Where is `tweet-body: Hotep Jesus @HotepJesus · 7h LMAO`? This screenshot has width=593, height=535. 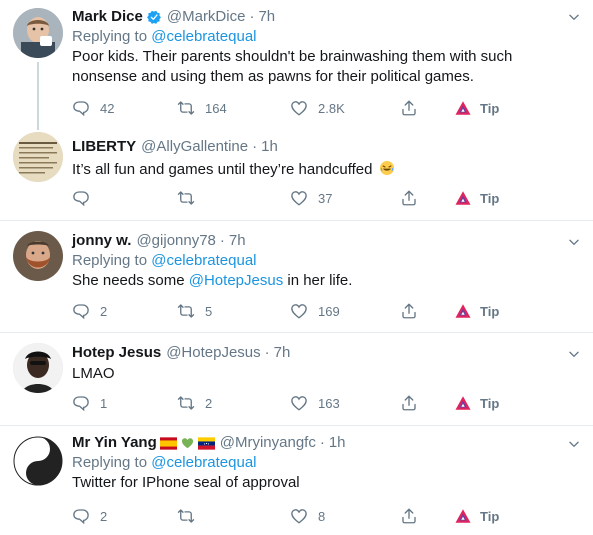 tweet-body: Hotep Jesus @HotepJesus · 7h LMAO is located at coordinates (317, 363).